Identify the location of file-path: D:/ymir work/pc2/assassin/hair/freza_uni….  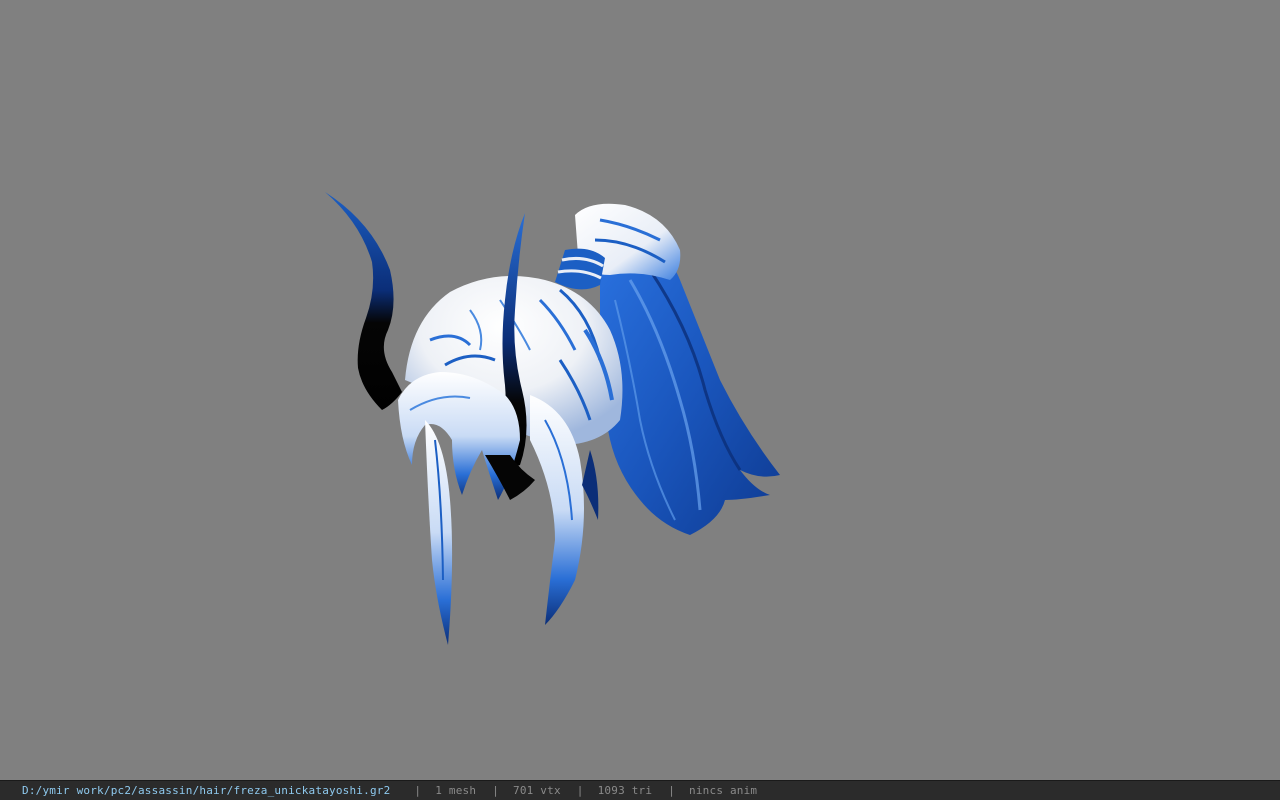
(206, 790).